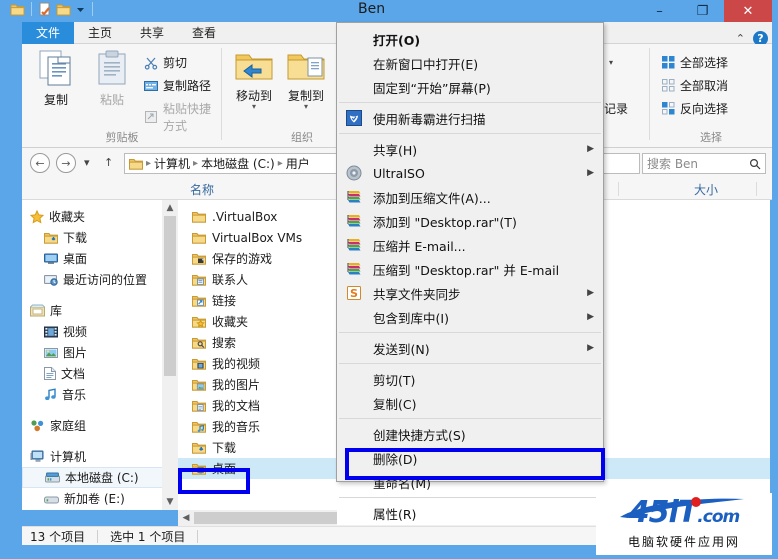  What do you see at coordinates (40, 163) in the screenshot?
I see `back-button: ←` at bounding box center [40, 163].